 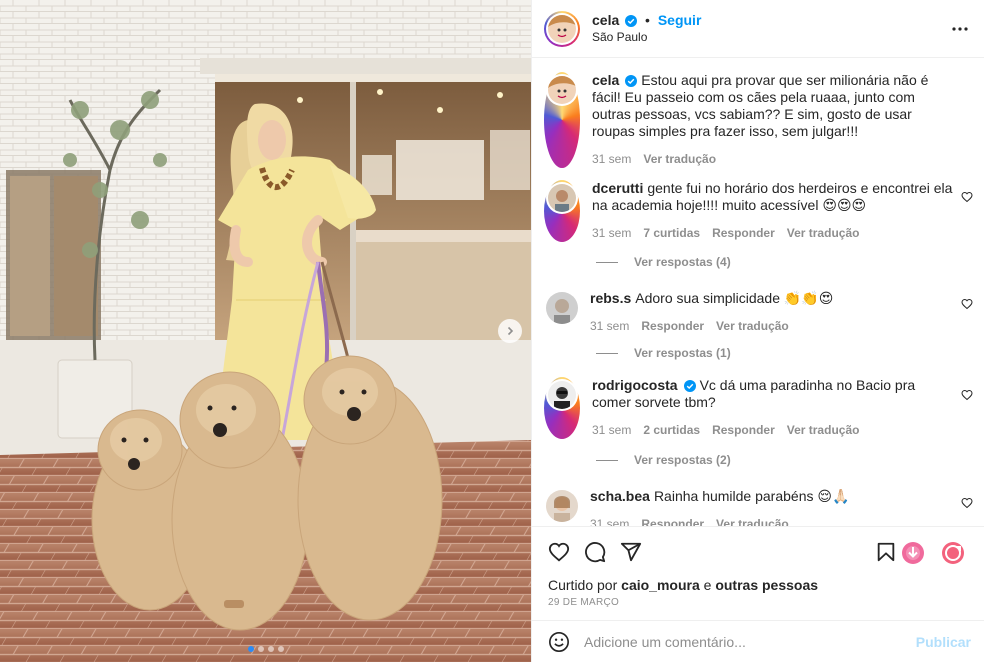 I want to click on bookmark-icon, so click(x=886, y=552).